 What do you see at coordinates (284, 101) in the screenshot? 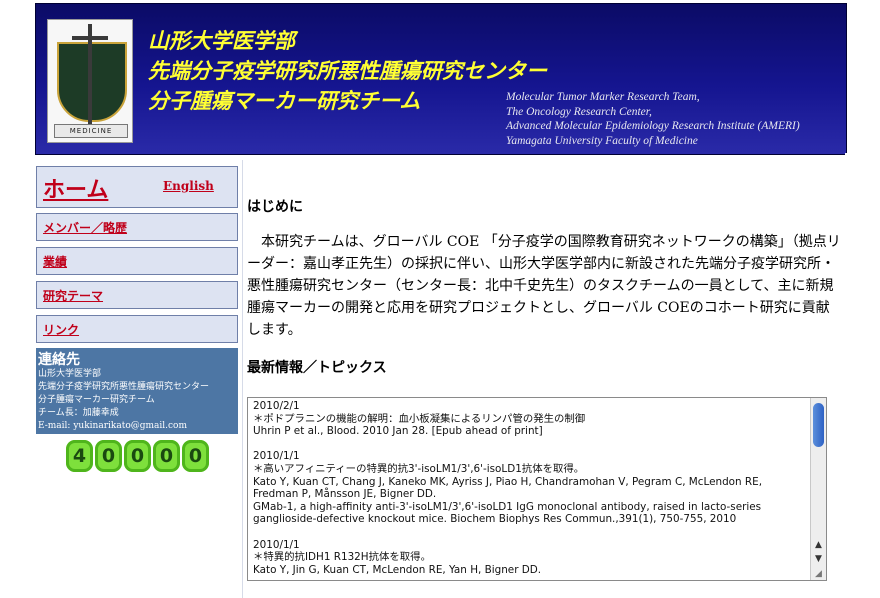
I see `title-line-team: 分子腫瘍マーカー研究チーム` at bounding box center [284, 101].